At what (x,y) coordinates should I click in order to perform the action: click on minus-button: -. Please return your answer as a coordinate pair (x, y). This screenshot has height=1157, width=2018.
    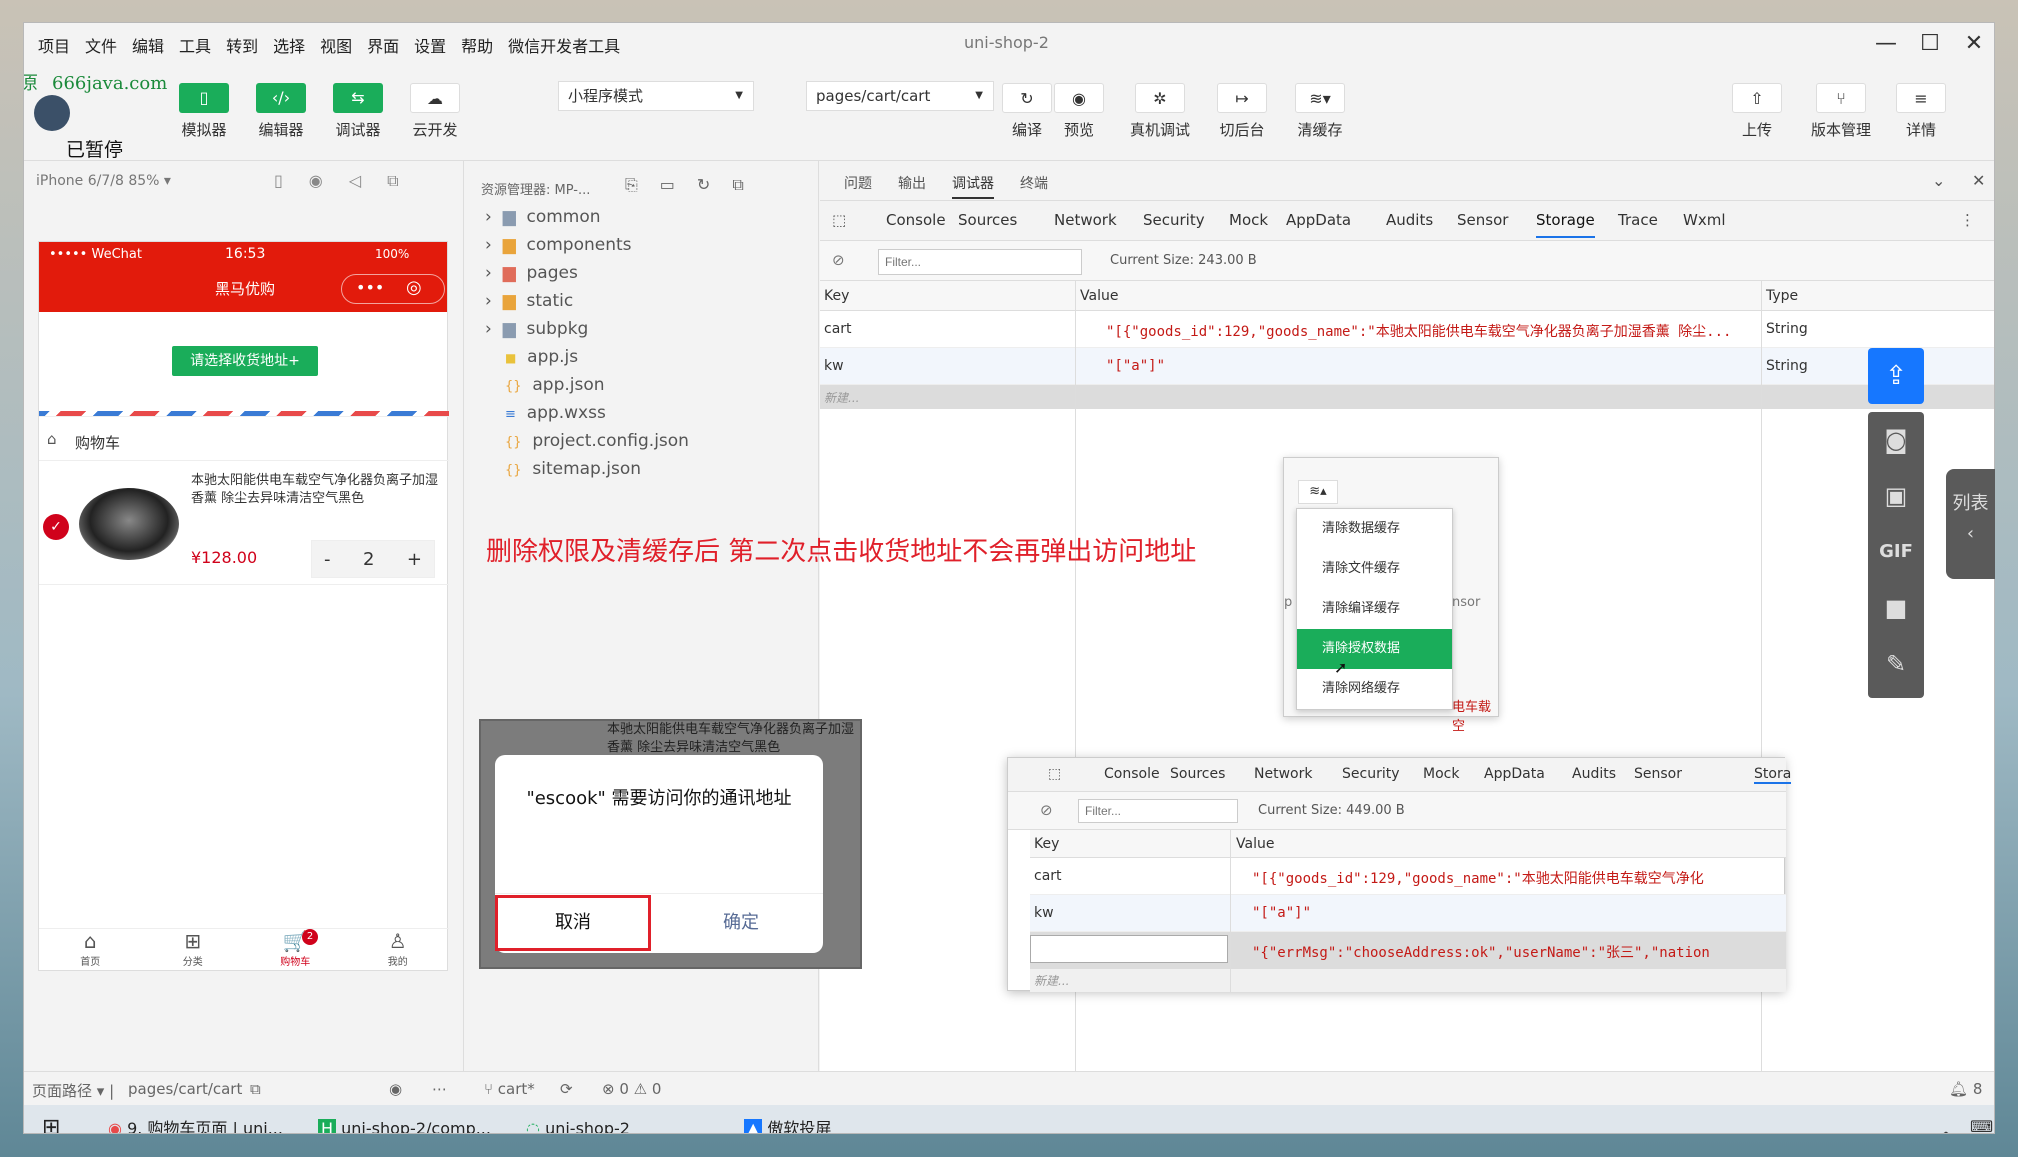
    Looking at the image, I should click on (327, 559).